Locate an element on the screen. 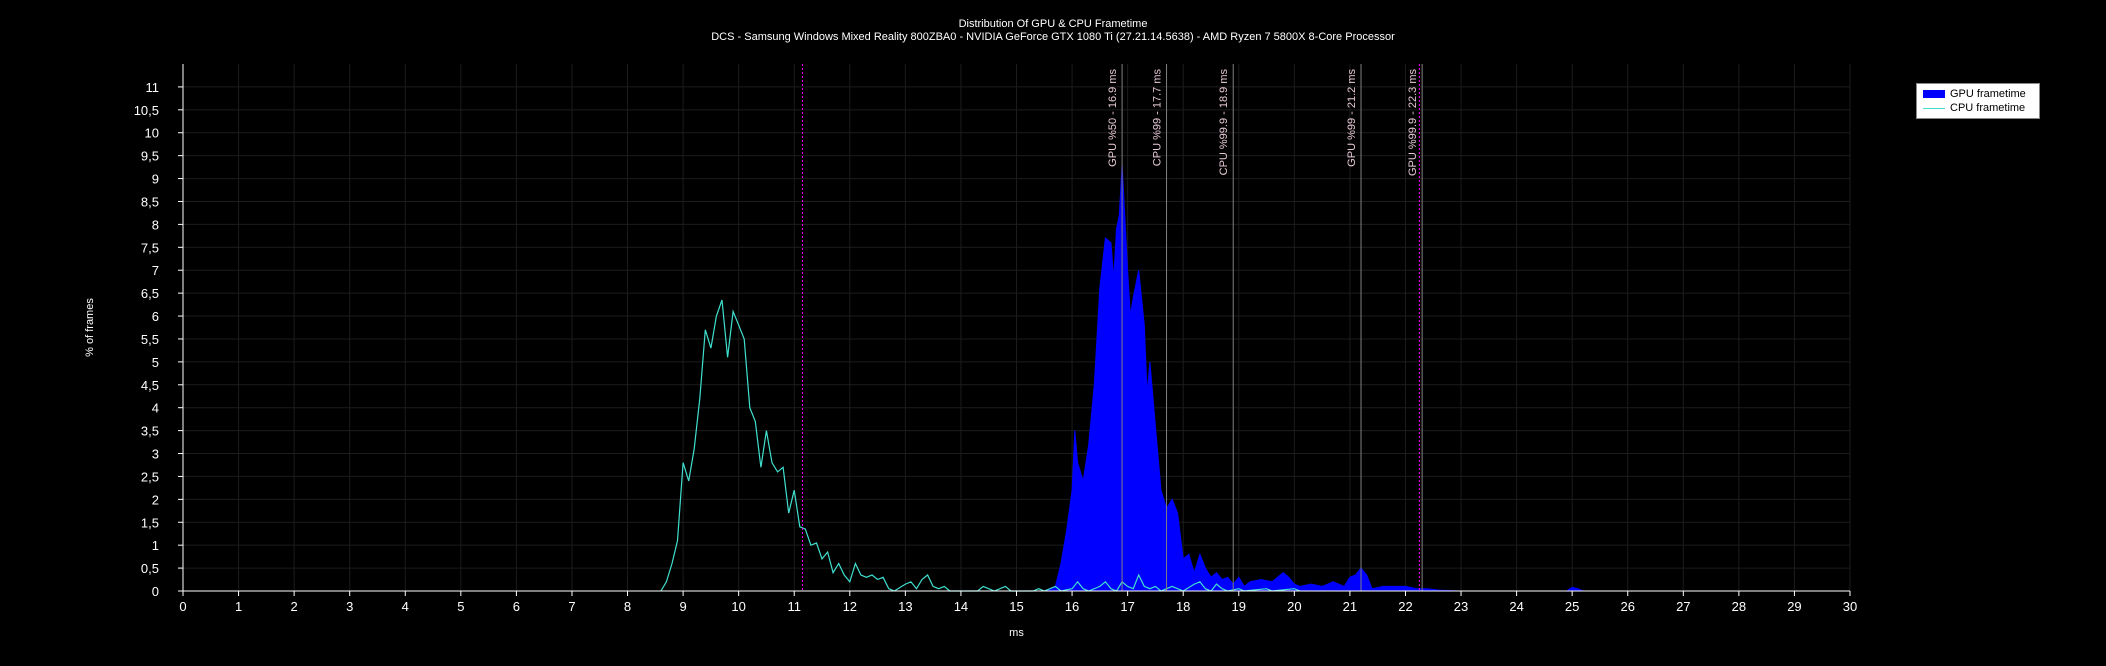 This screenshot has width=2106, height=666. x-tick-label: 21 is located at coordinates (1350, 606).